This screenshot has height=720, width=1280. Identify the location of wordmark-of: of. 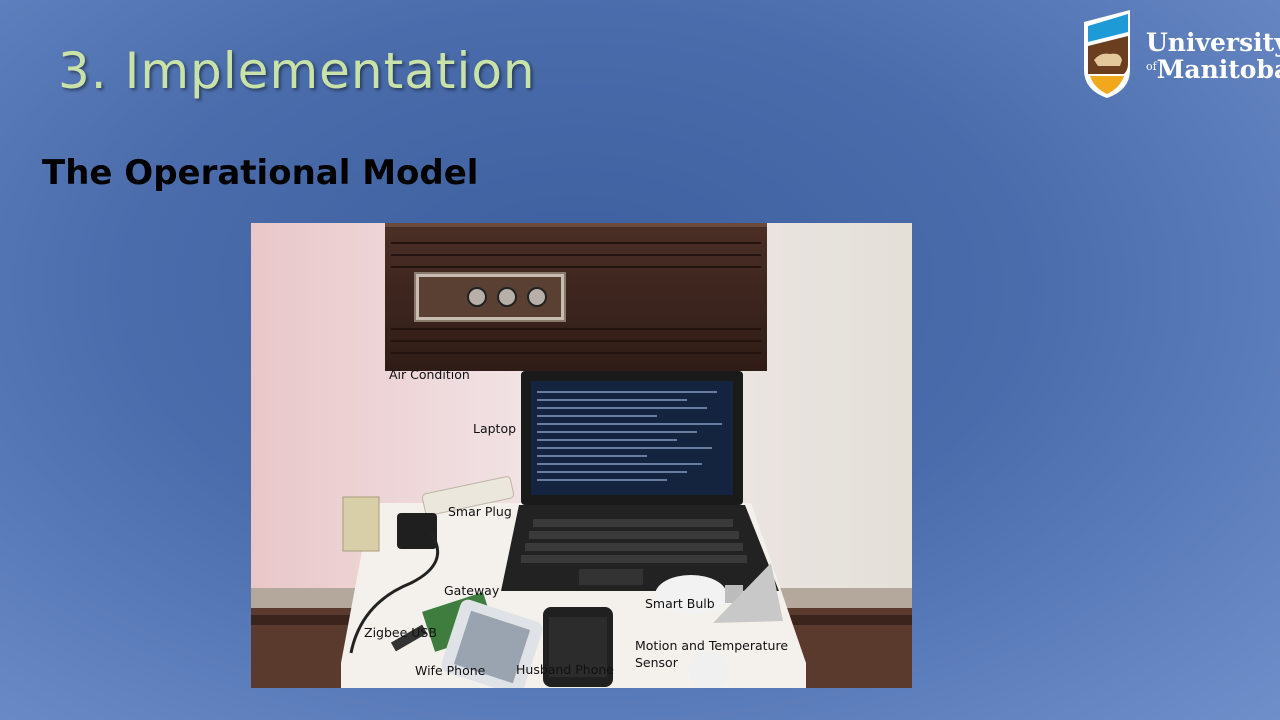
(1151, 66).